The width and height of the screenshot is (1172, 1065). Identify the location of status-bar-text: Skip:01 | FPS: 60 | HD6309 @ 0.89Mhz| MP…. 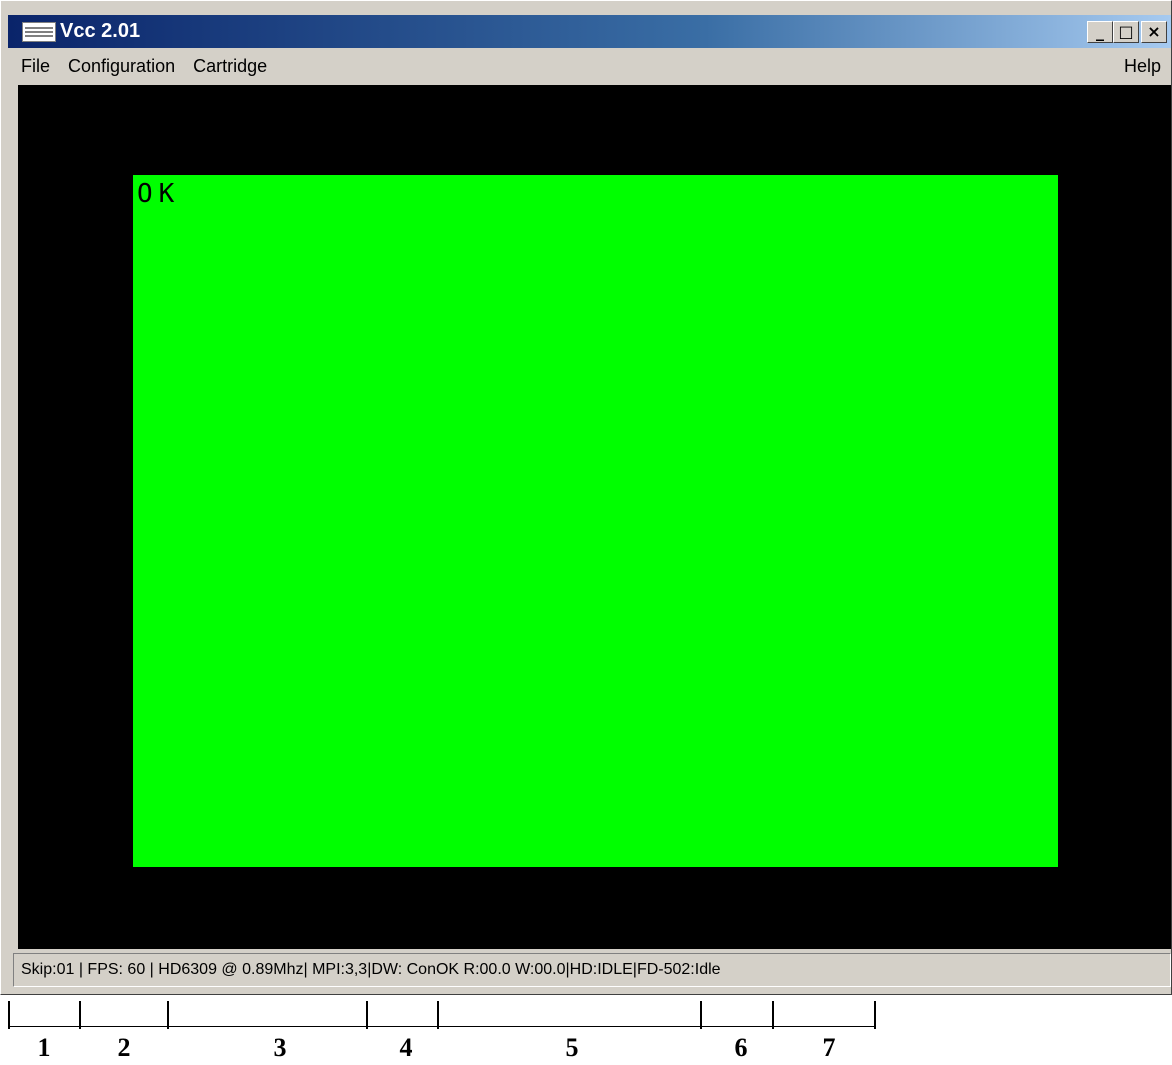
(371, 969).